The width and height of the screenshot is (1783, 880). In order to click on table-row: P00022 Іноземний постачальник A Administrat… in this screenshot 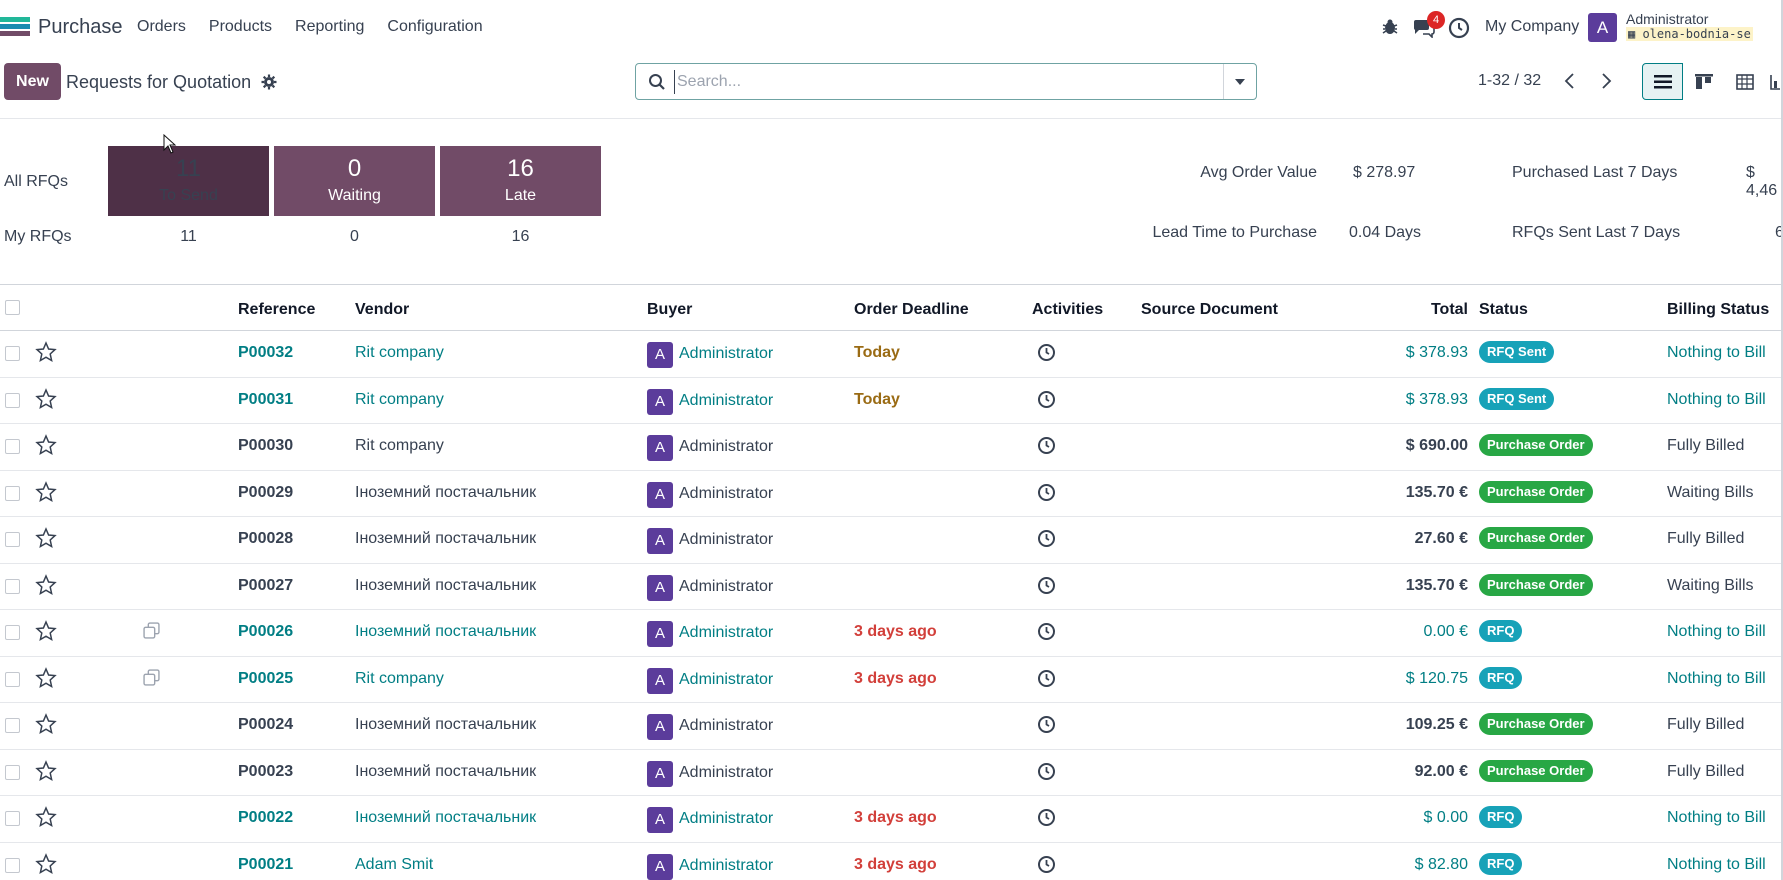, I will do `click(891, 819)`.